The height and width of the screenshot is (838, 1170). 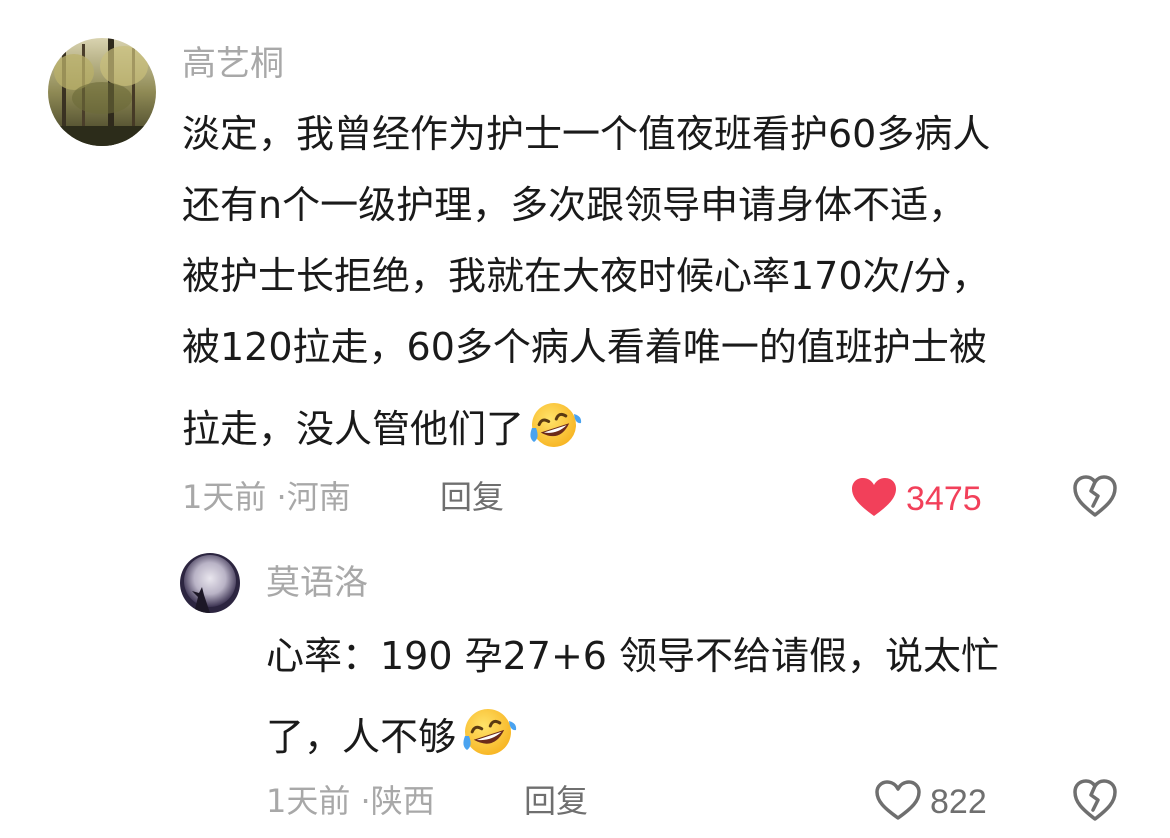 I want to click on comment-text-segment: 了，人不够, so click(x=361, y=737).